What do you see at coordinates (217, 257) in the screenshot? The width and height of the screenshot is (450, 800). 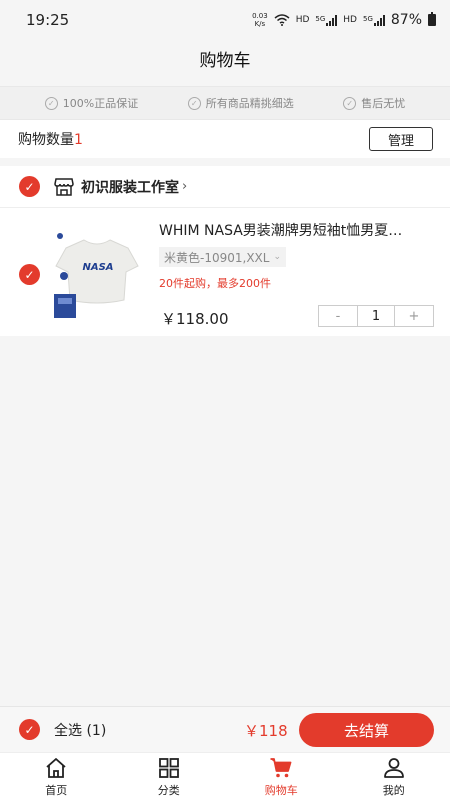 I see `item-spec-label: 米黄色-10901,XXL` at bounding box center [217, 257].